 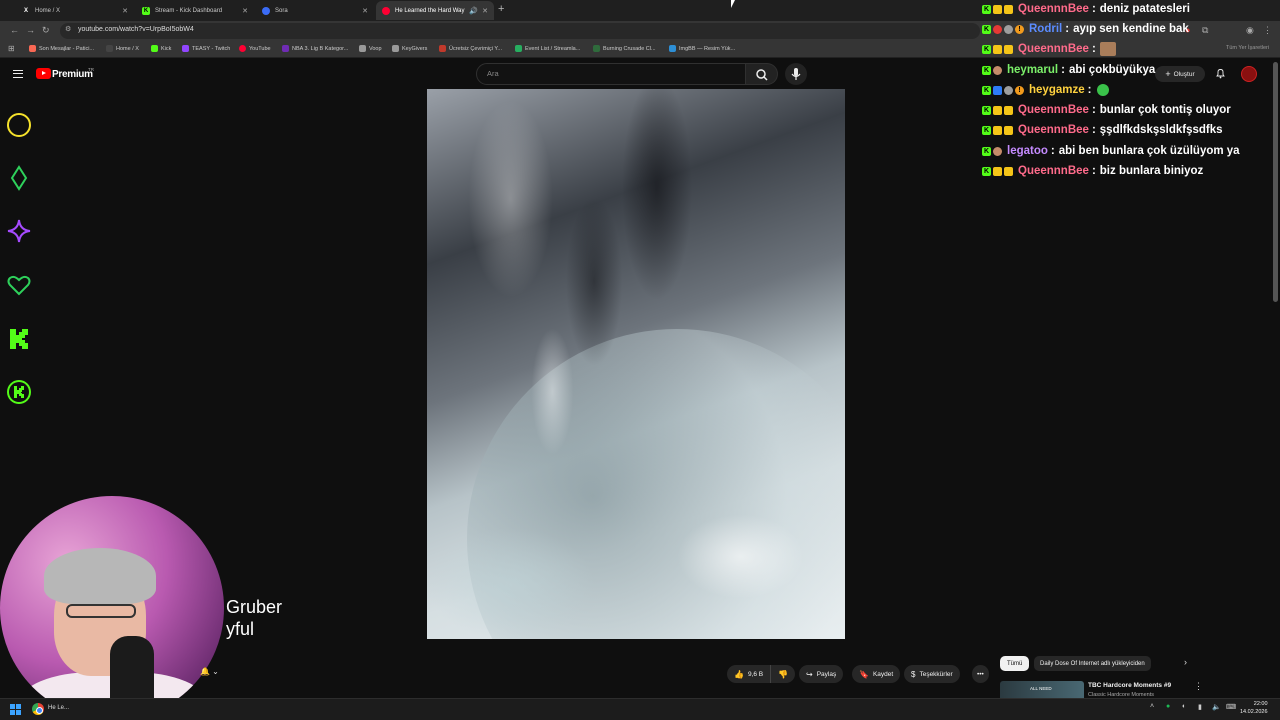 What do you see at coordinates (19, 125) in the screenshot?
I see `circle-button-icon` at bounding box center [19, 125].